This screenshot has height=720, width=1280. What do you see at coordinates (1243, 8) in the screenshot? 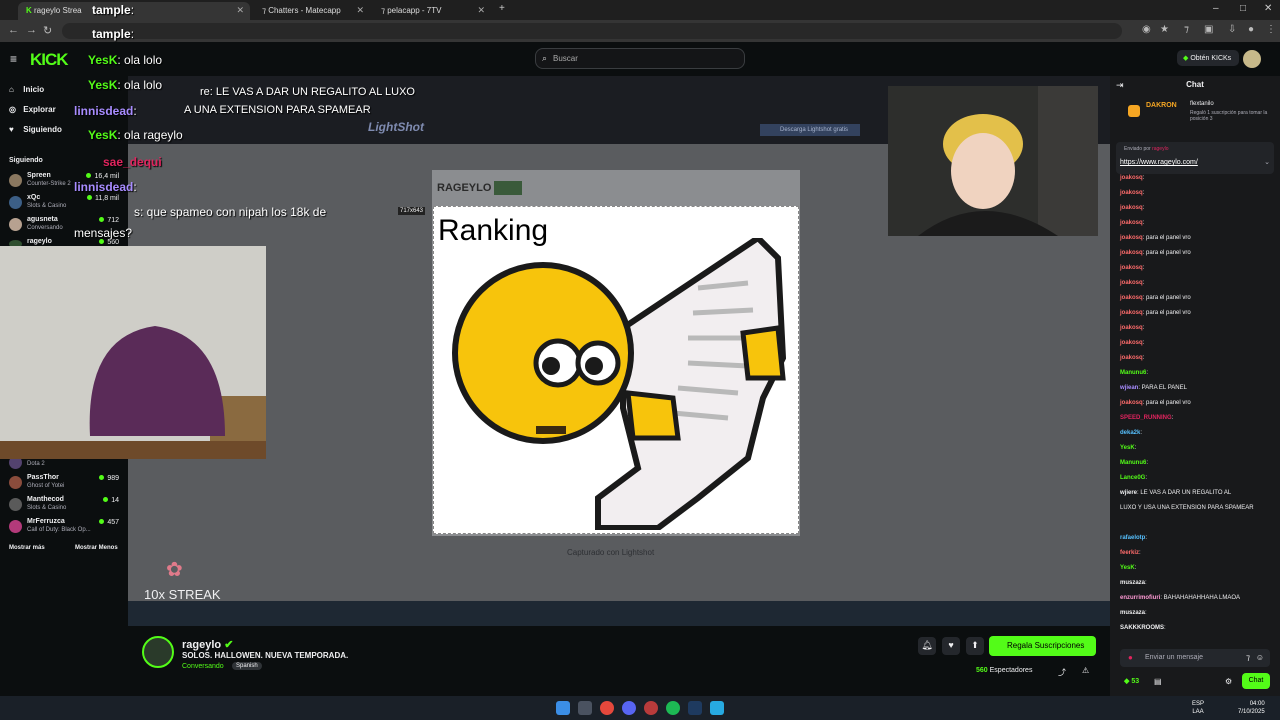
I see `maximize-icon: □` at bounding box center [1243, 8].